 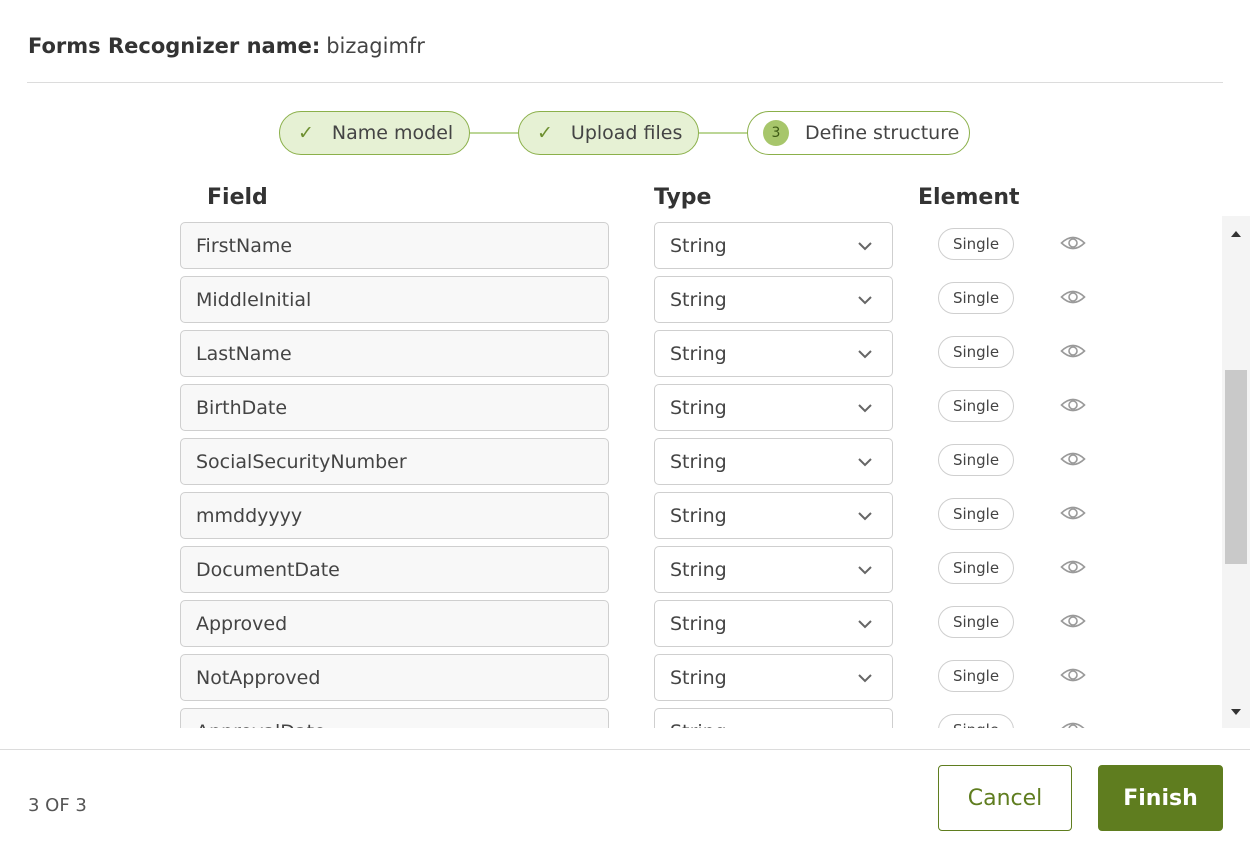 What do you see at coordinates (611, 243) in the screenshot?
I see `field-row: FirstName String Single` at bounding box center [611, 243].